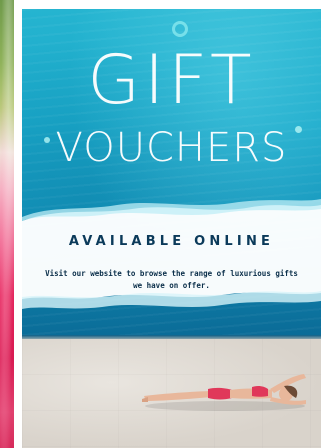  I want to click on sunbathing-woman-illustration, so click(224, 392).